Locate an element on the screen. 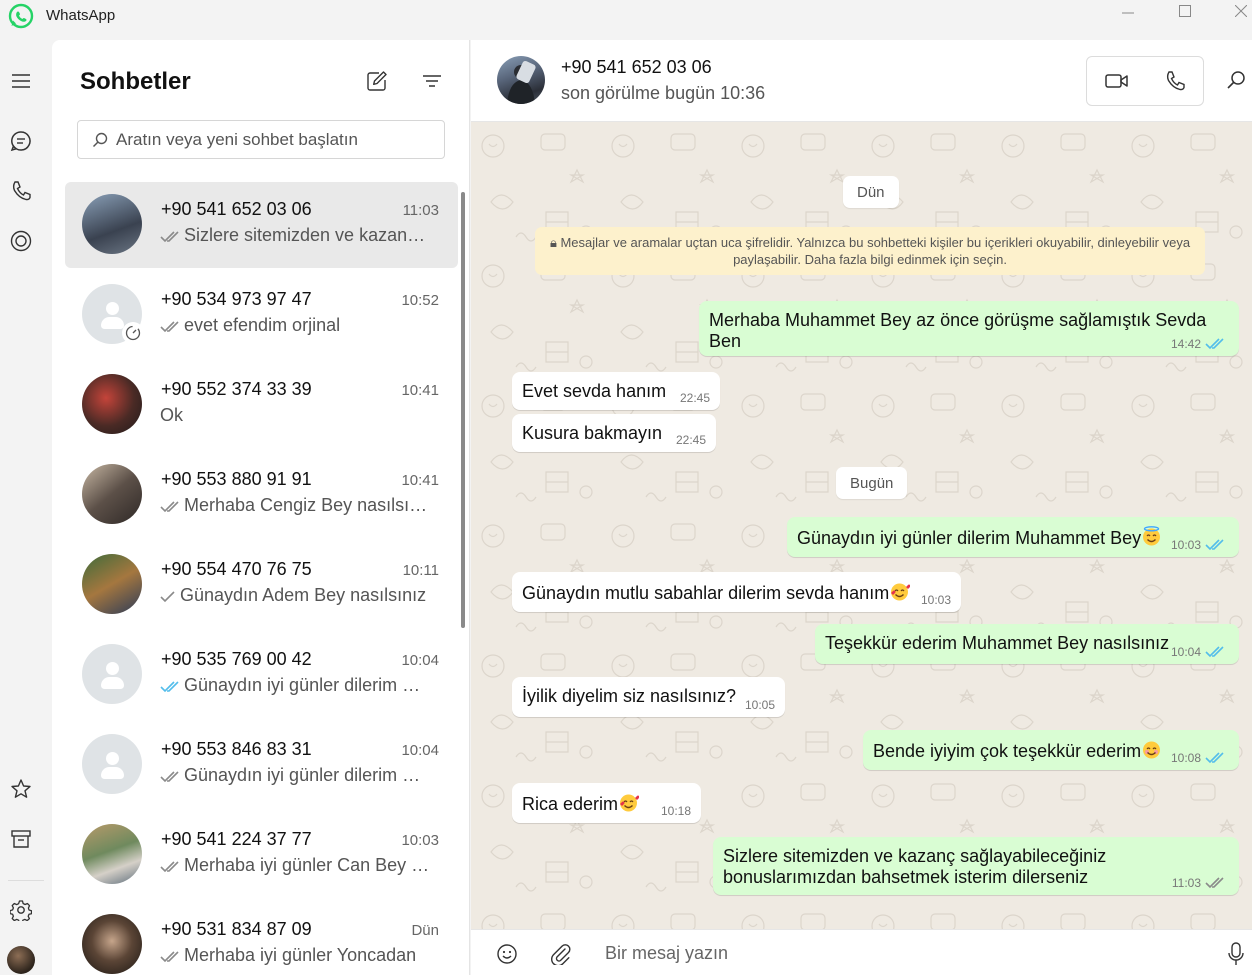  chat-name: +90 553 880 91 91 is located at coordinates (236, 479).